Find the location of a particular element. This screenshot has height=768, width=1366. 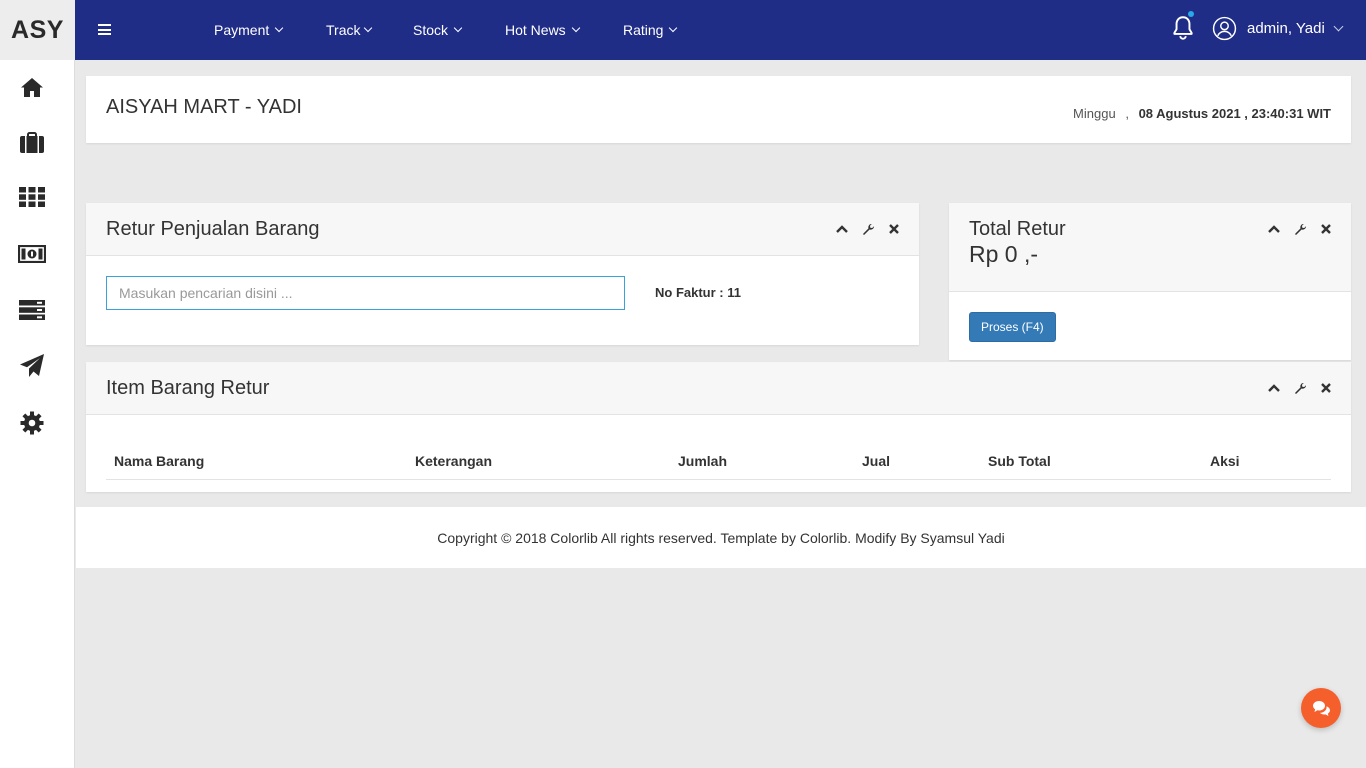

retur-panel-tools is located at coordinates (862, 229).